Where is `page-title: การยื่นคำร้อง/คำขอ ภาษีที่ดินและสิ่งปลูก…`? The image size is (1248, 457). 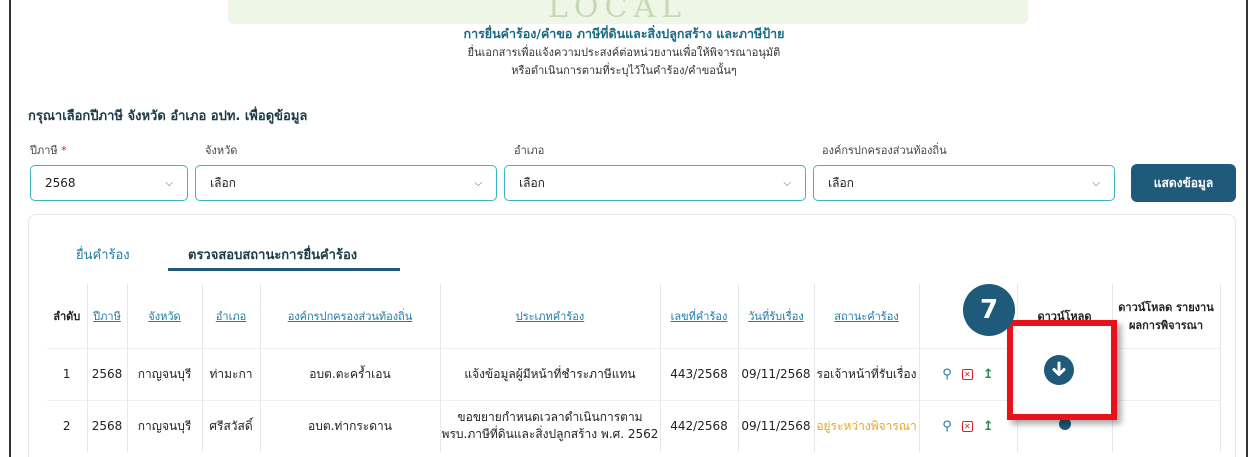 page-title: การยื่นคำร้อง/คำขอ ภาษีที่ดินและสิ่งปลูก… is located at coordinates (624, 33).